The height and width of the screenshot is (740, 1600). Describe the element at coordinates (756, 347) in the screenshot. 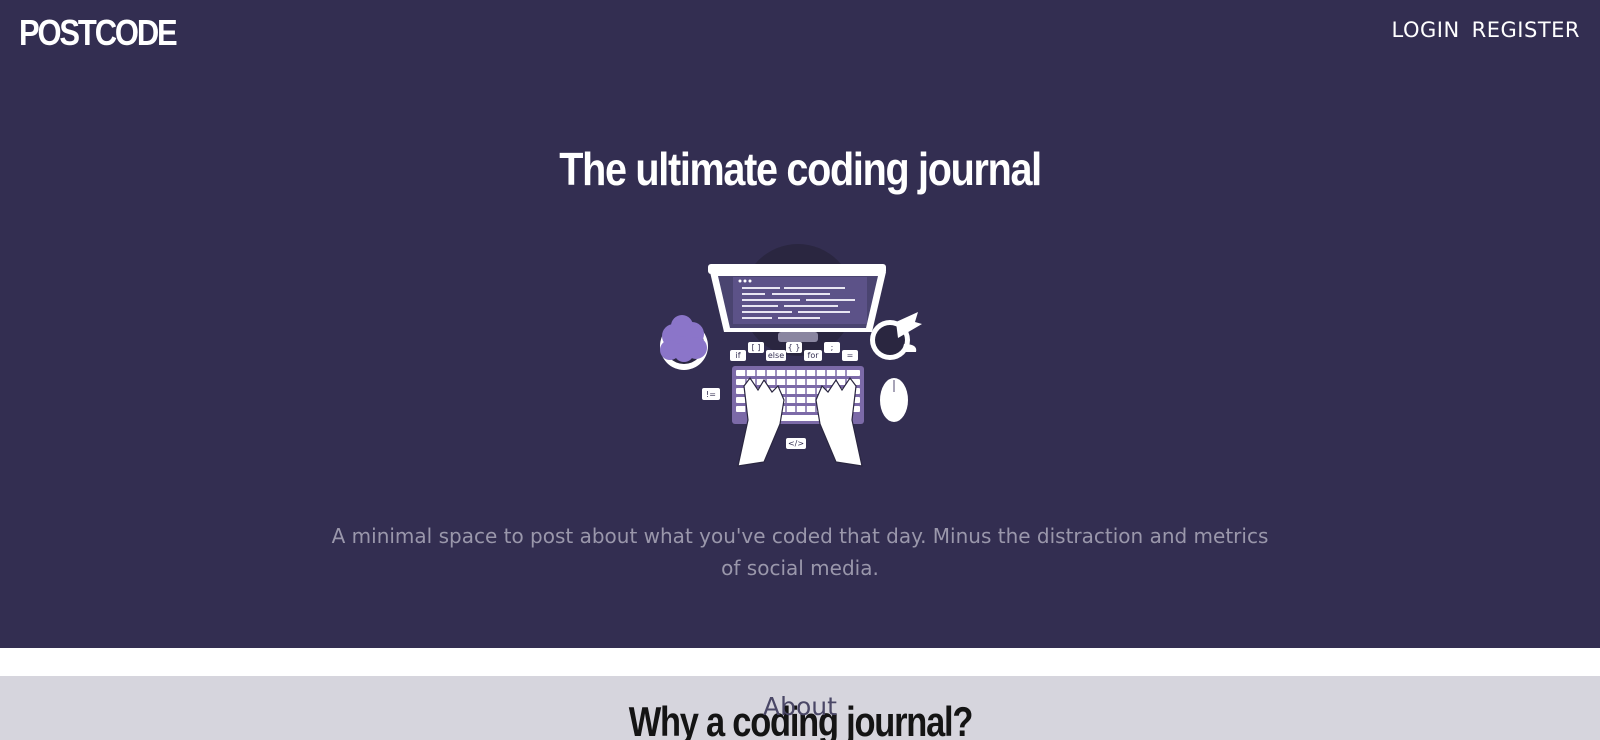

I see `bubble-brackets: [ ]` at that location.